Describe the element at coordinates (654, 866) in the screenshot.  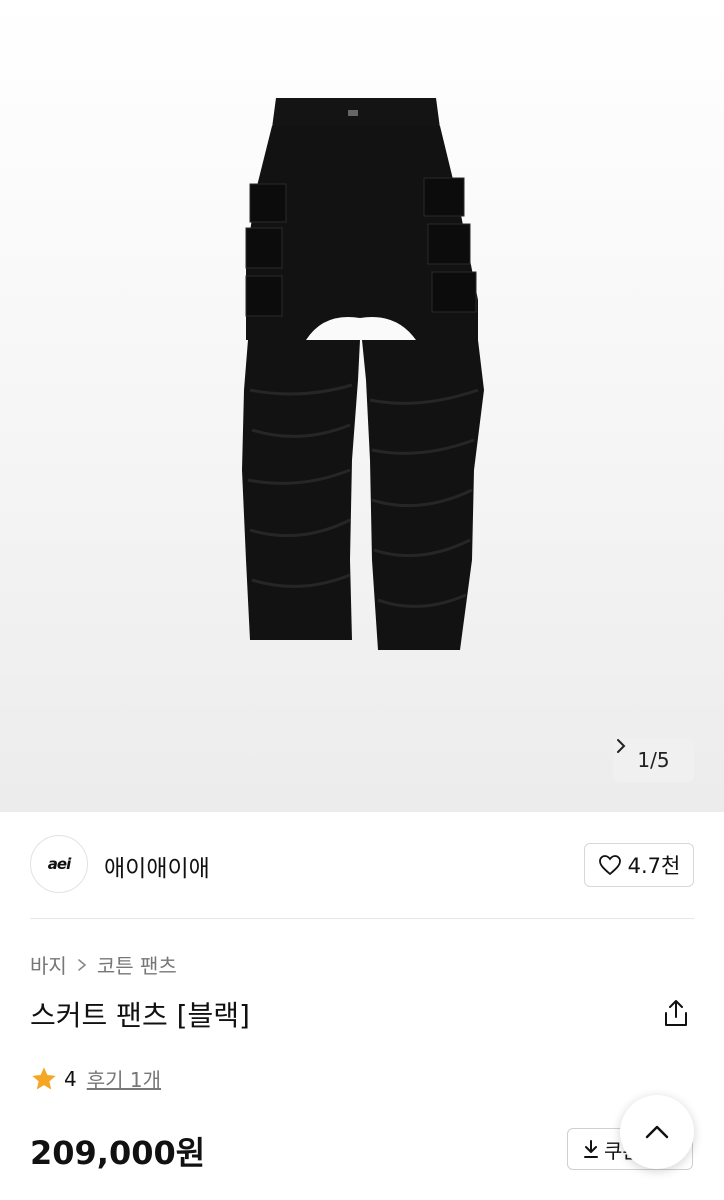
I see `like-count: 4.7천` at that location.